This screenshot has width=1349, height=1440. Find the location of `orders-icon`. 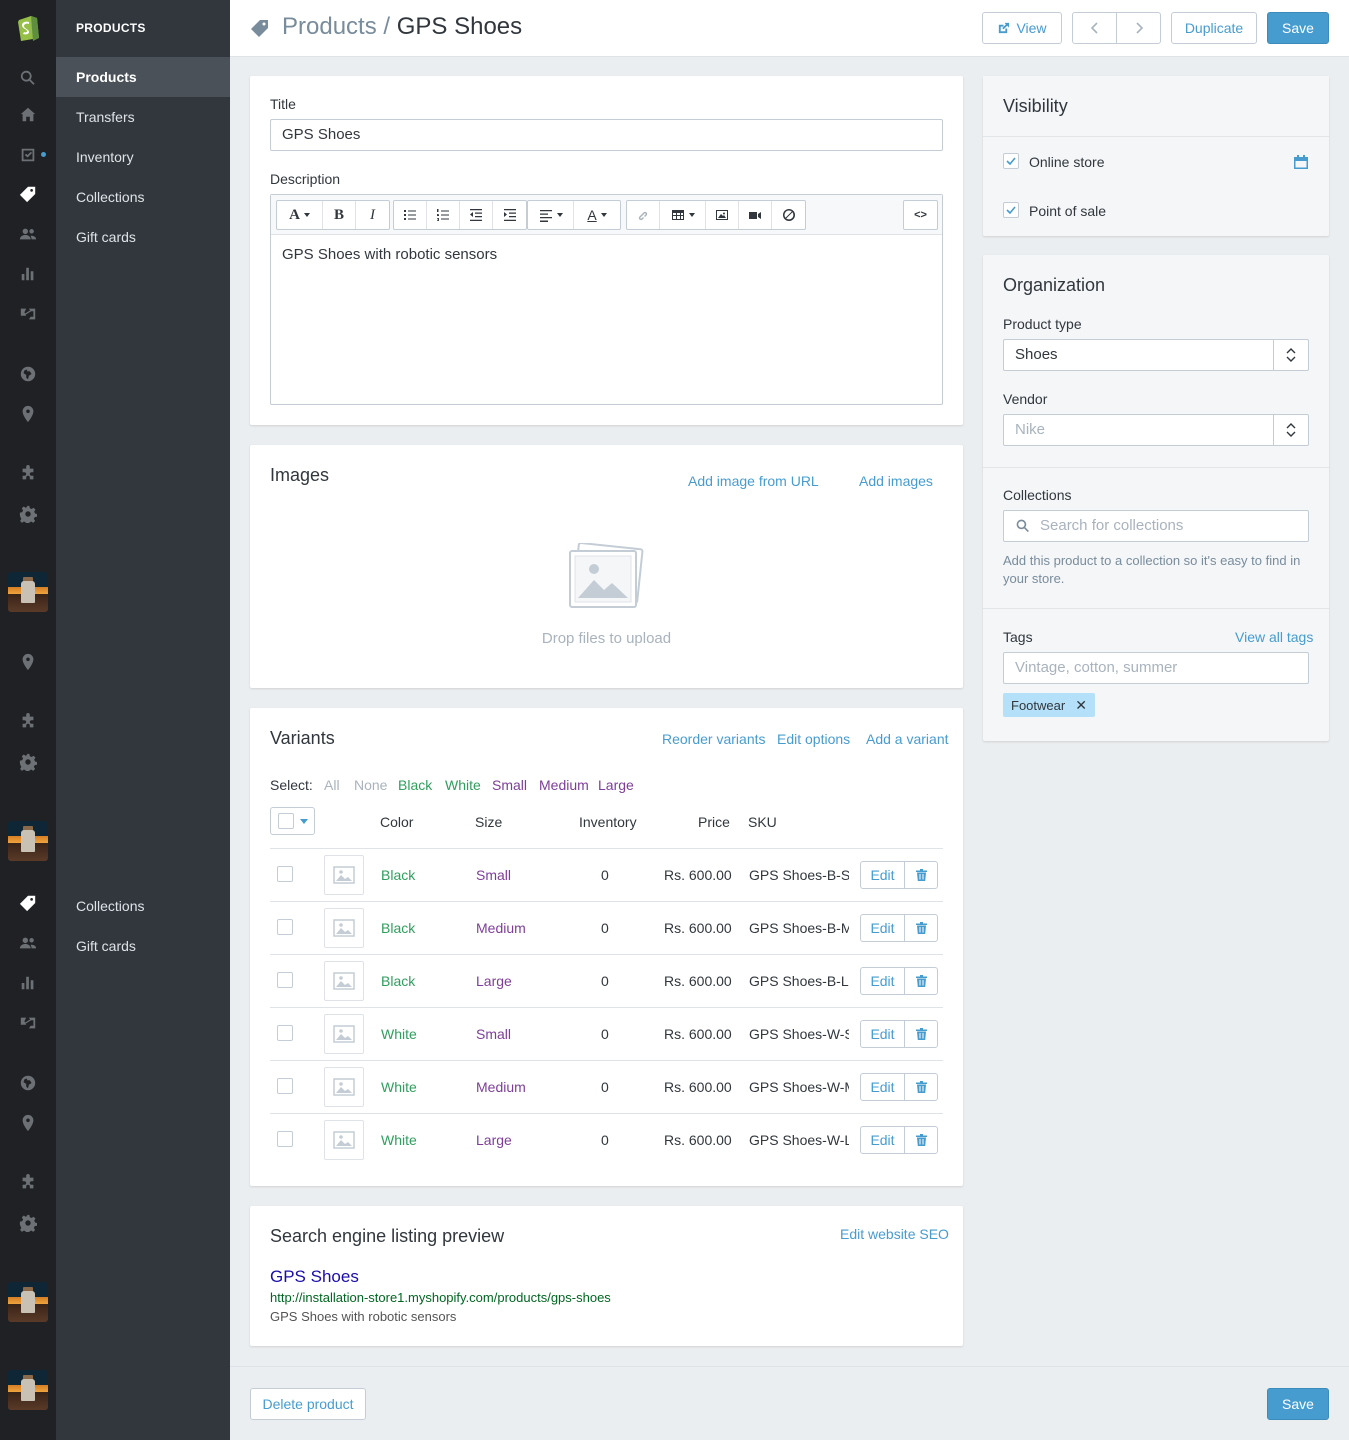

orders-icon is located at coordinates (28, 155).